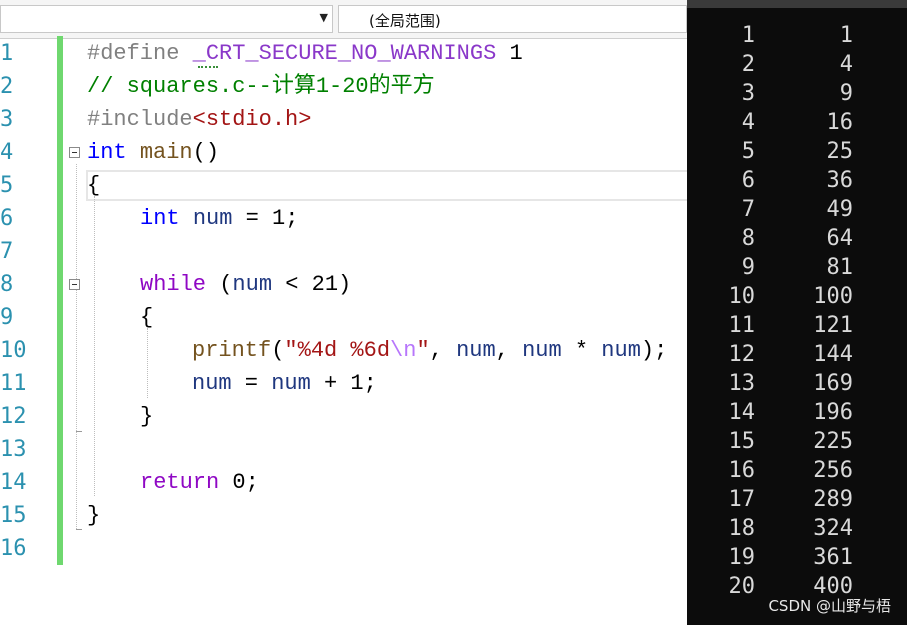  I want to click on code-line-10: printf("%4d %6d\n", num, num * num);, so click(430, 350).